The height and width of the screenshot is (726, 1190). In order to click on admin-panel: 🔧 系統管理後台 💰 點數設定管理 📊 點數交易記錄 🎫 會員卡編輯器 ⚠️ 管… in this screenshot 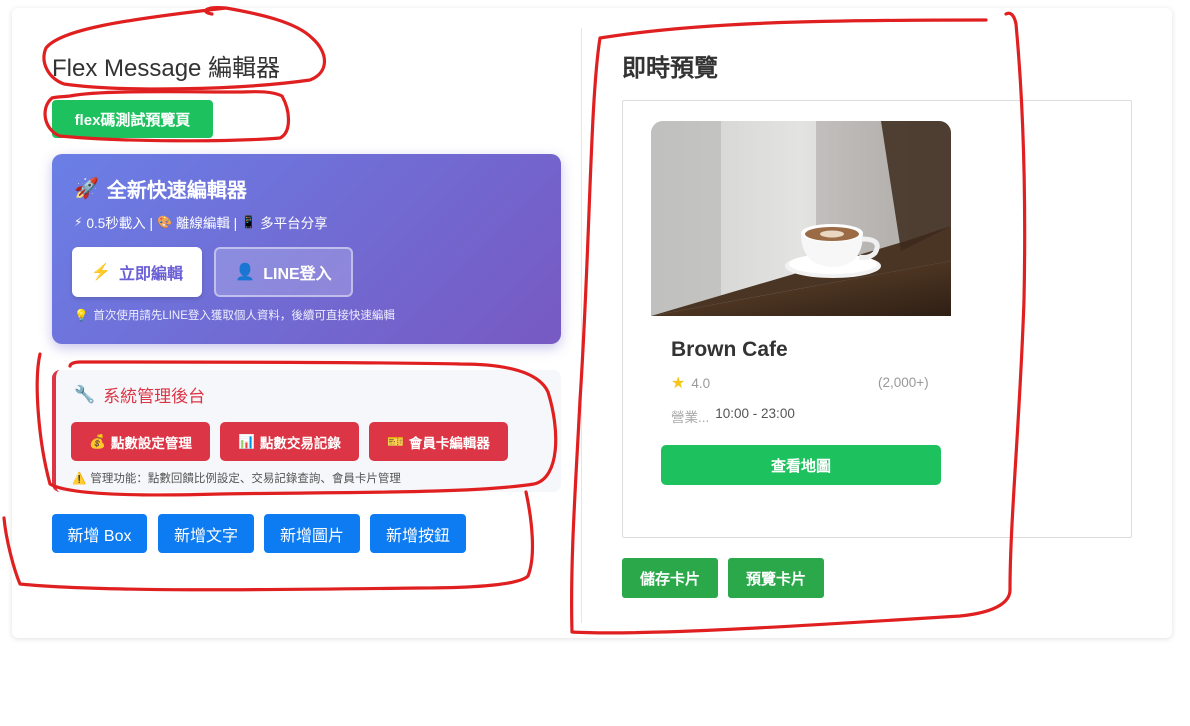, I will do `click(306, 431)`.